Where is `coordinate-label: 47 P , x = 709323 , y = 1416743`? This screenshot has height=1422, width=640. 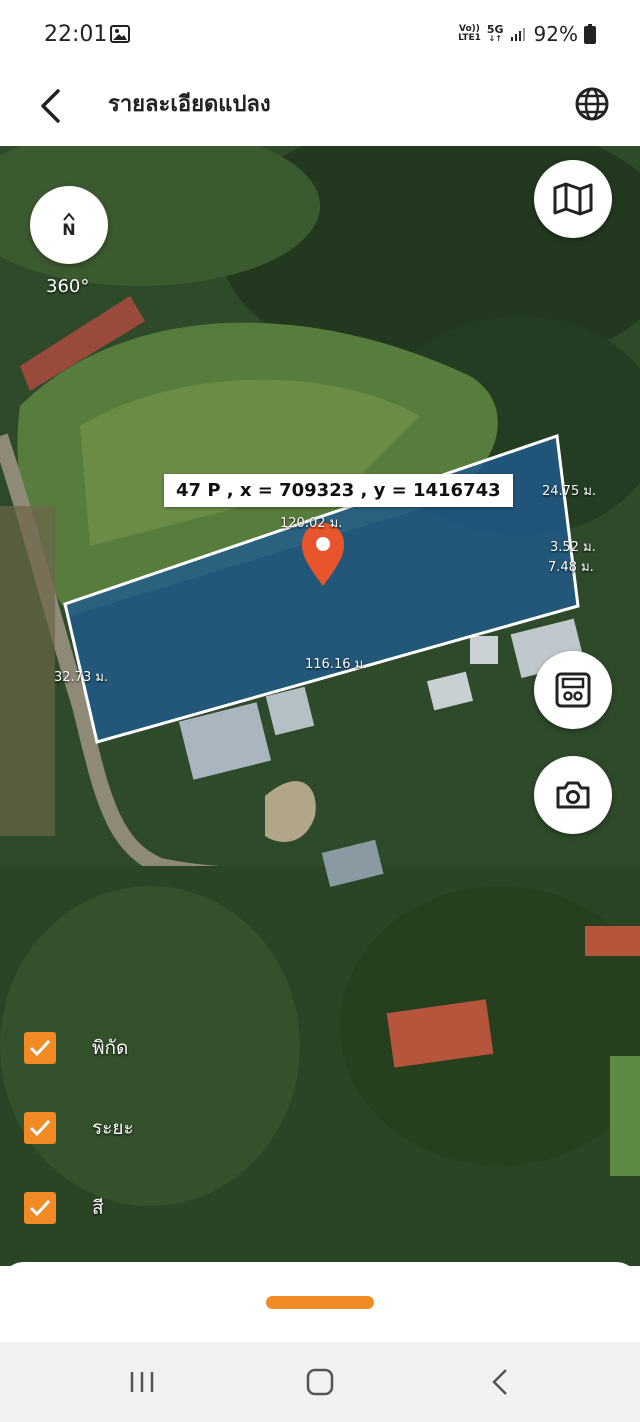
coordinate-label: 47 P , x = 709323 , y = 1416743 is located at coordinates (338, 490).